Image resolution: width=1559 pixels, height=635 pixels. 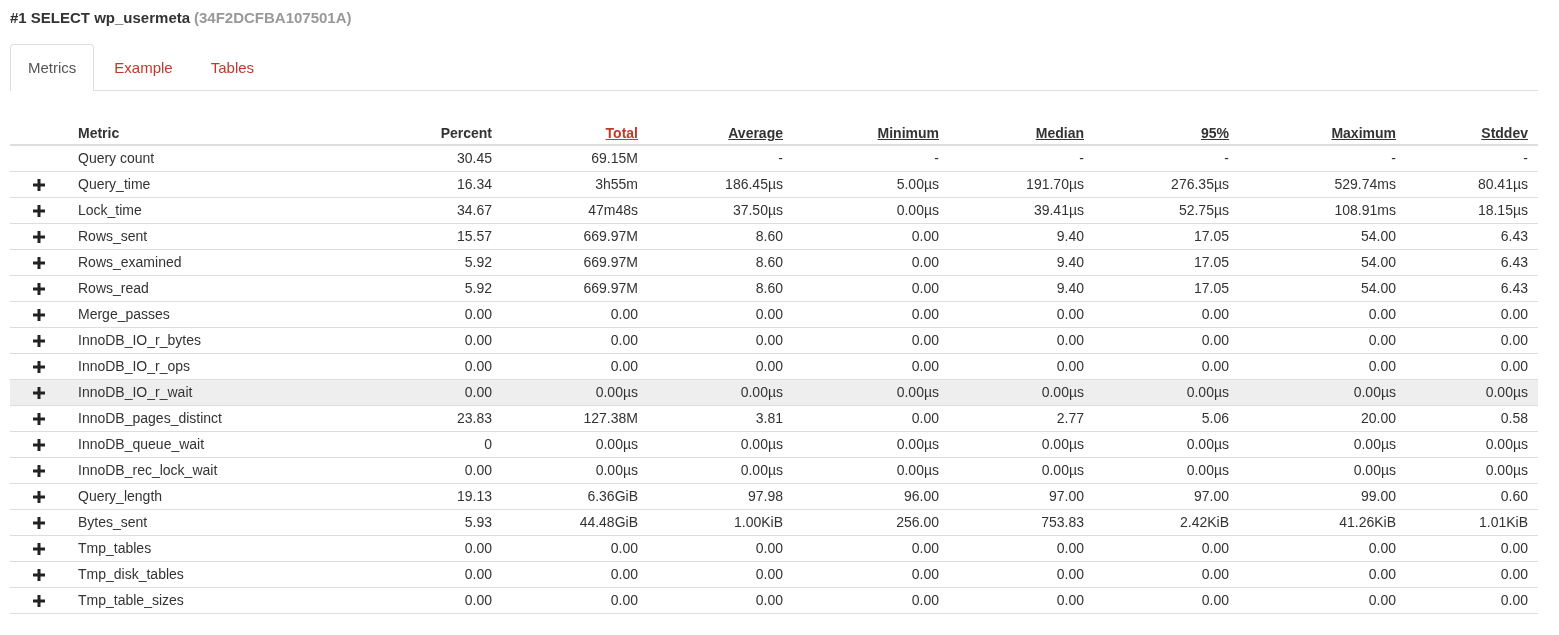 I want to click on tab: Example, so click(x=143, y=67).